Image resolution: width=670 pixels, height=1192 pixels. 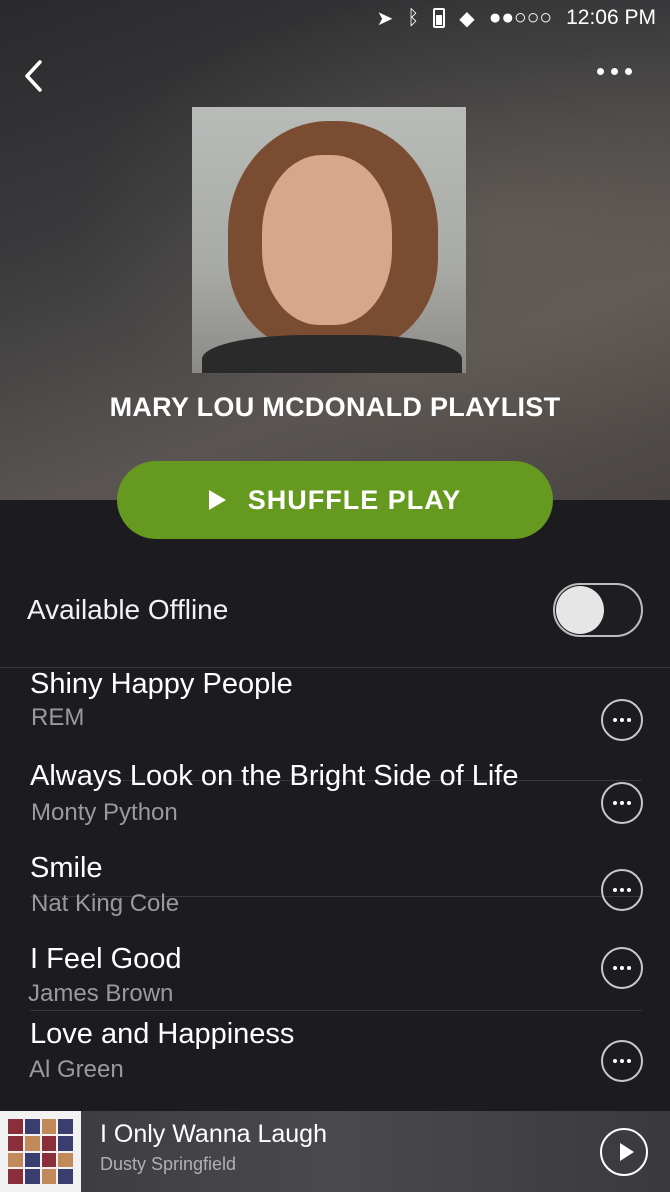 What do you see at coordinates (335, 18) in the screenshot?
I see `status-bar: ➤ ᛒ ◆ ●●○○○ 12:06 PM` at bounding box center [335, 18].